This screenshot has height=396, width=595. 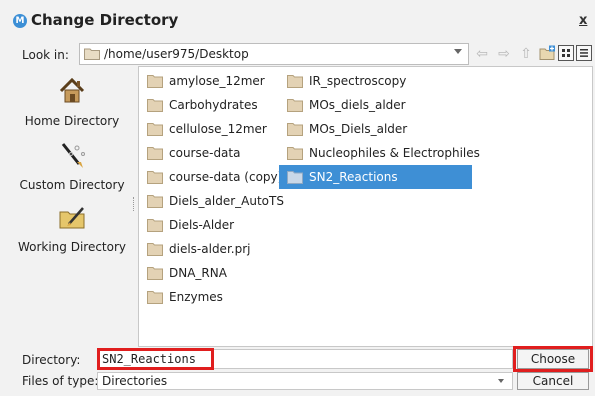 I want to click on list-view-icon, so click(x=566, y=53).